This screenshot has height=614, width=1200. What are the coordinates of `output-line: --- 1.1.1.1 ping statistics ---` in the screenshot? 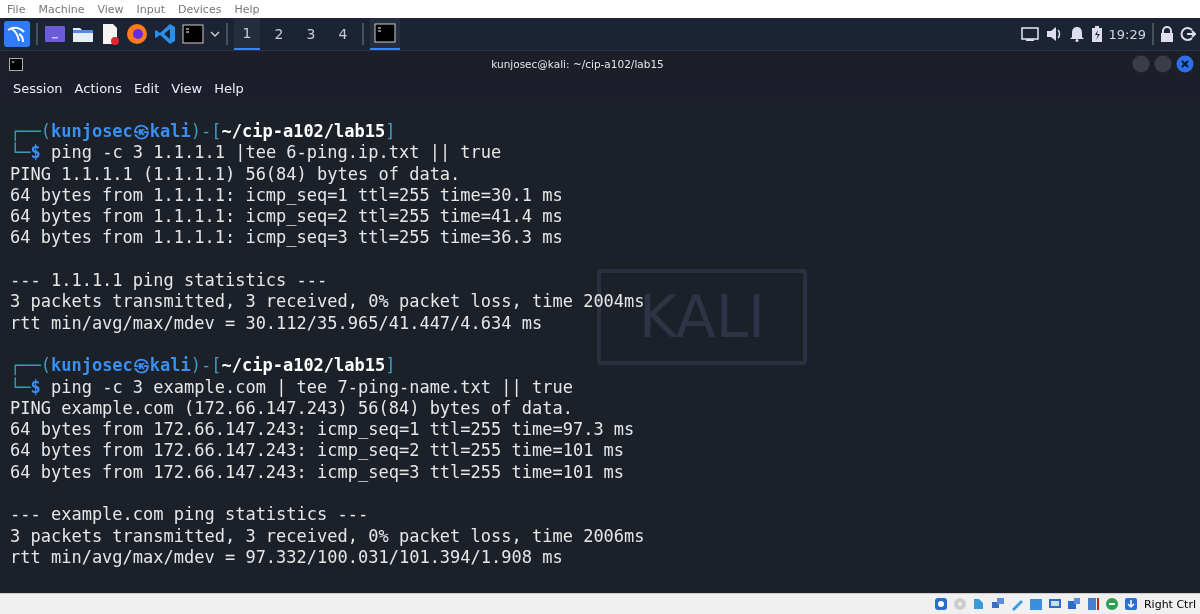 It's located at (169, 280).